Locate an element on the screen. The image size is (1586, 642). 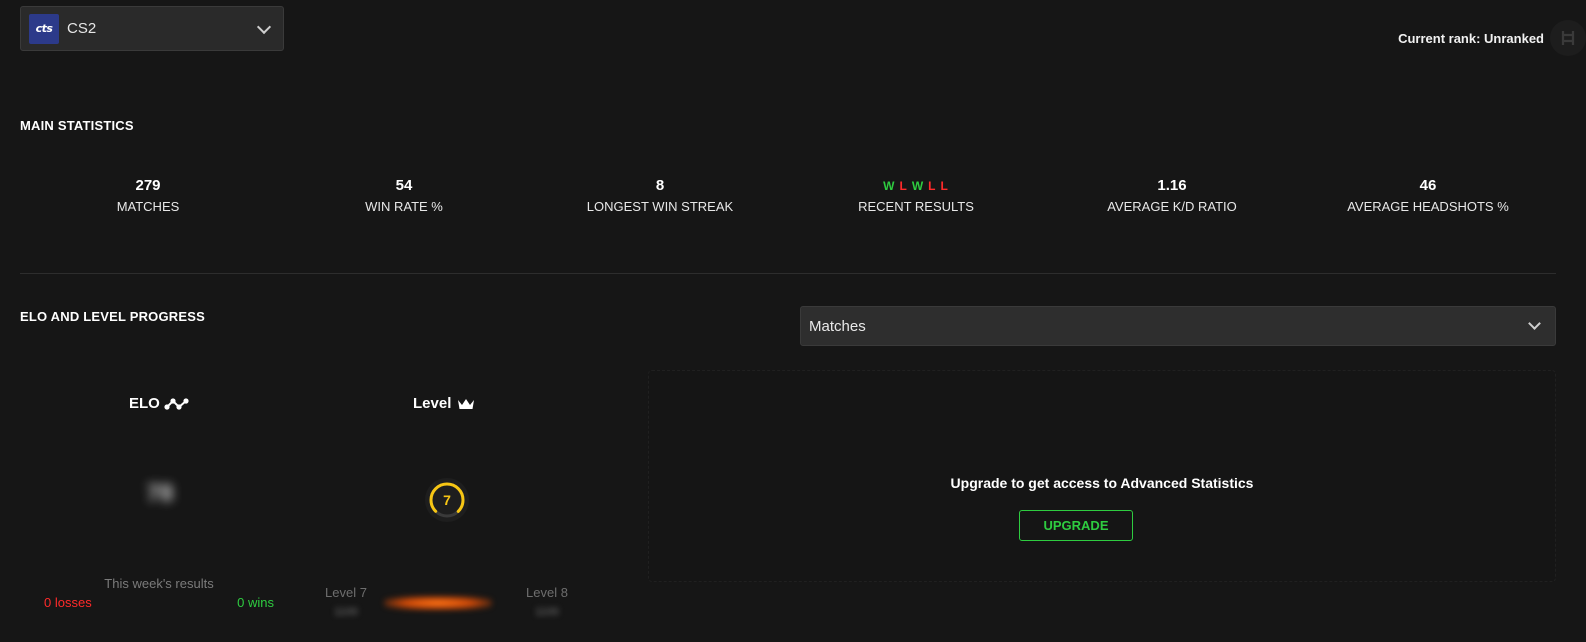
cs2-logo-icon: cts is located at coordinates (44, 28).